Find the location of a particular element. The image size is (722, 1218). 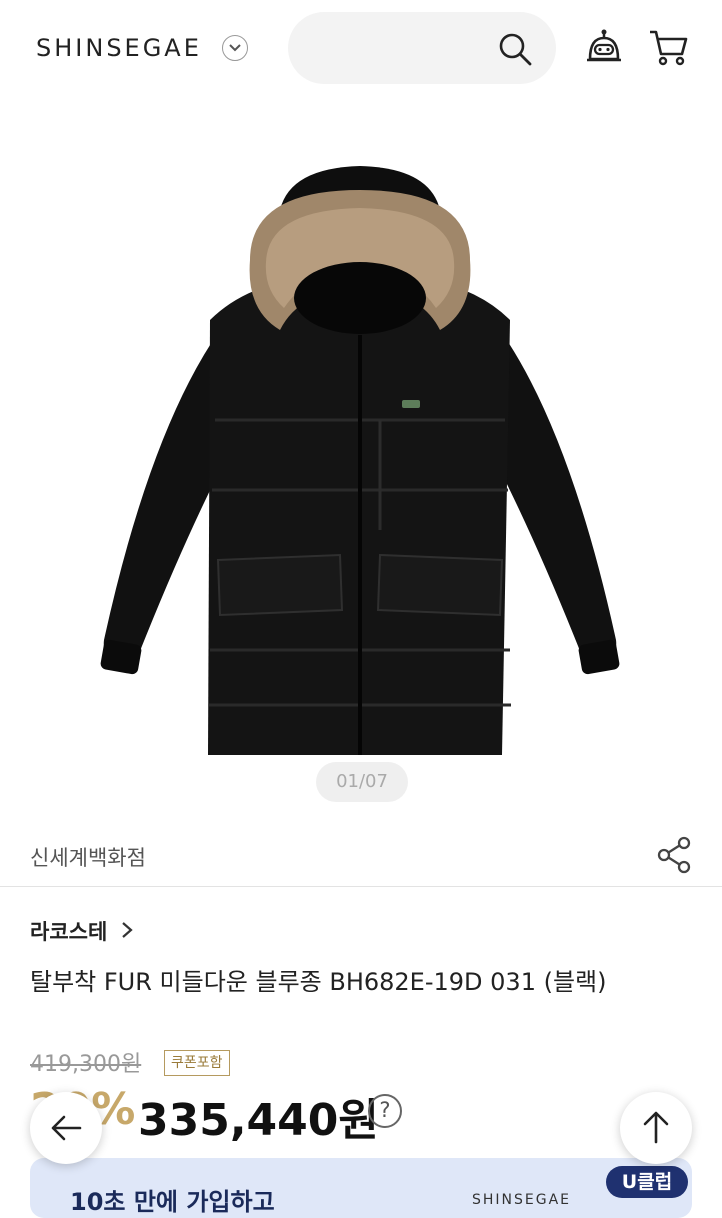

arrow-up-icon is located at coordinates (656, 1127).